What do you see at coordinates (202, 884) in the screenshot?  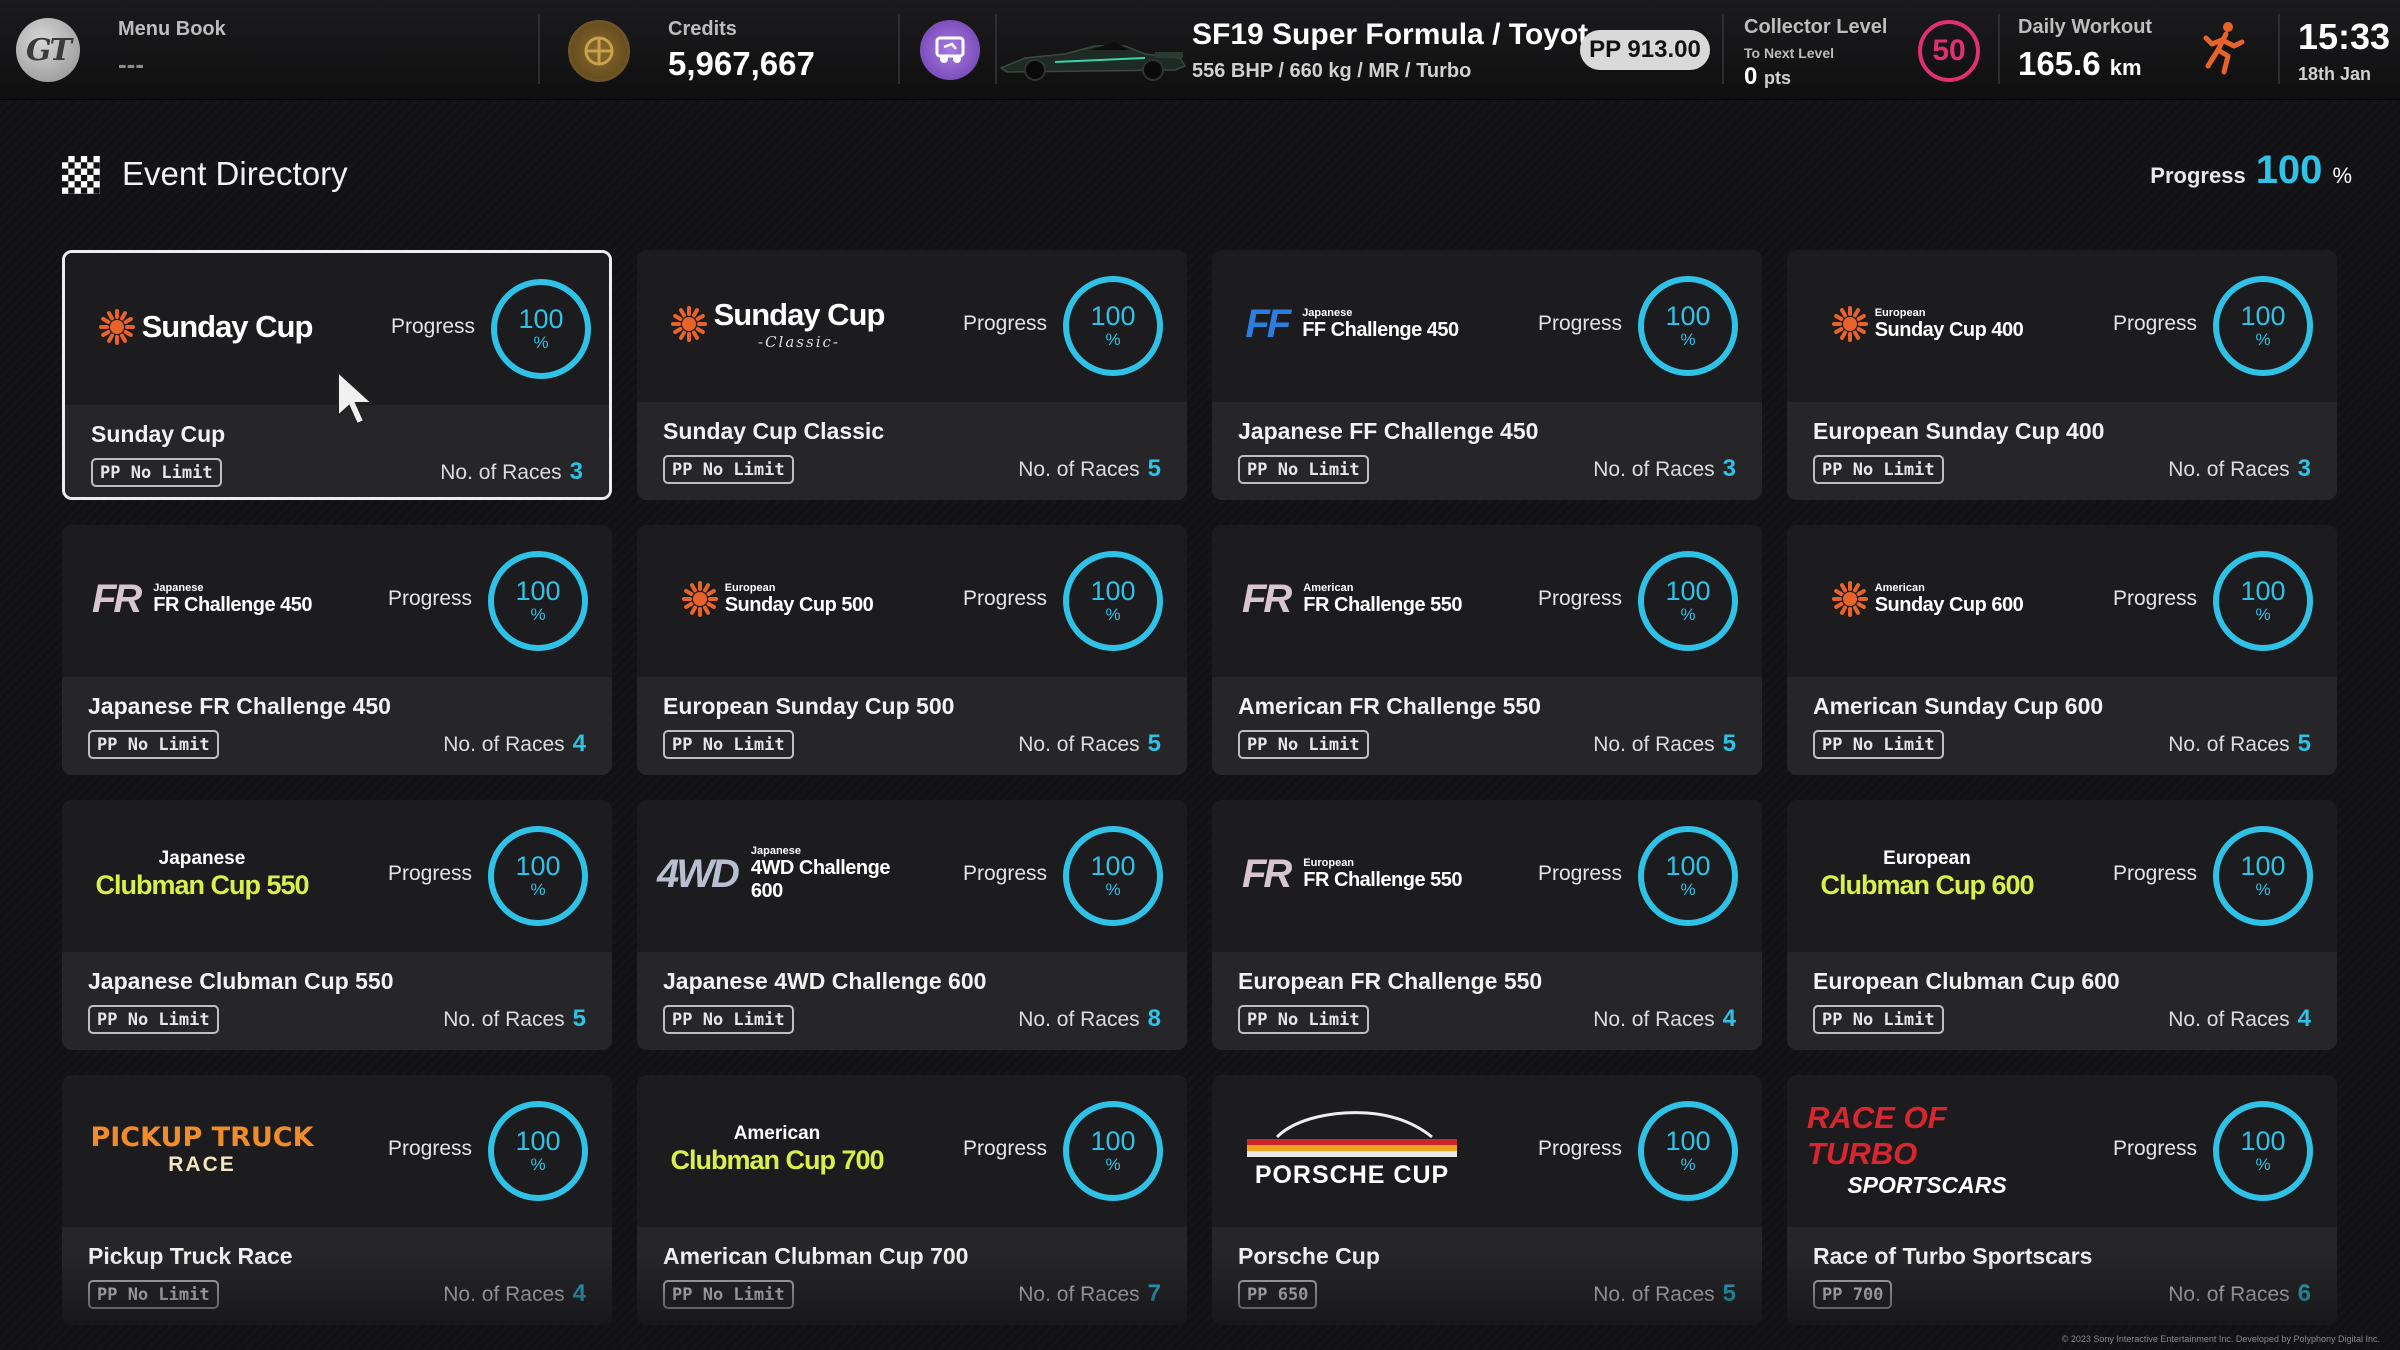 I see `logo-text: Clubman Cup 550` at bounding box center [202, 884].